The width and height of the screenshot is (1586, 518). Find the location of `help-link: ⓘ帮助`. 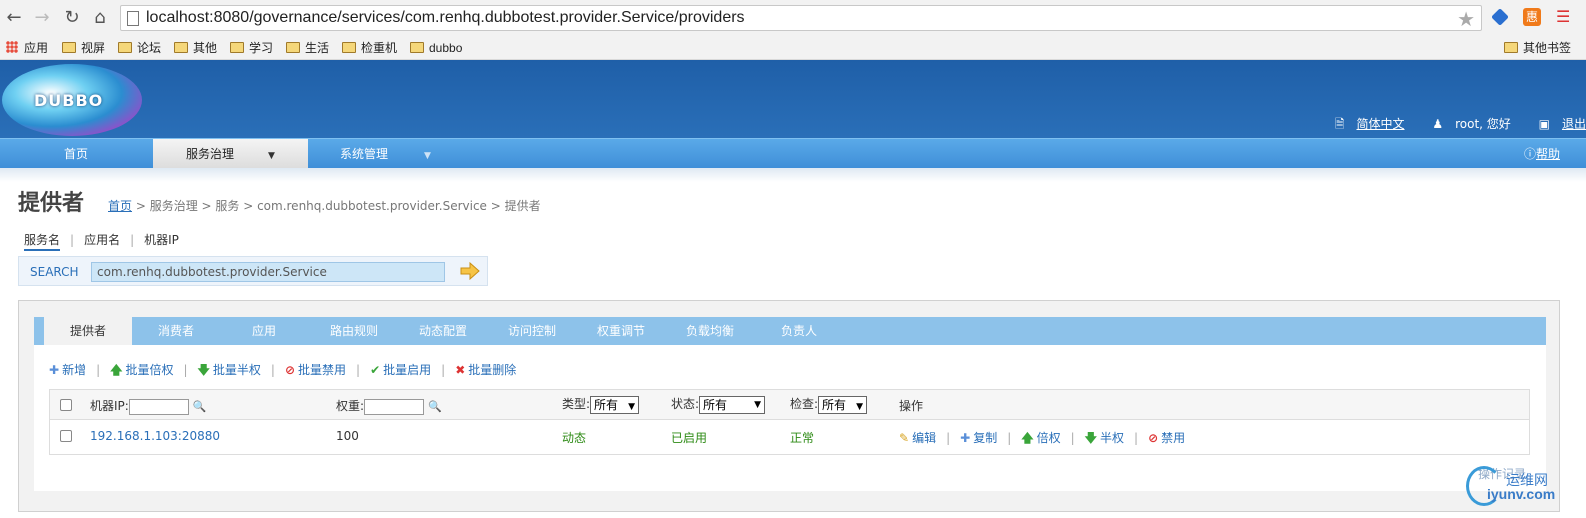

help-link: ⓘ帮助 is located at coordinates (1542, 154).